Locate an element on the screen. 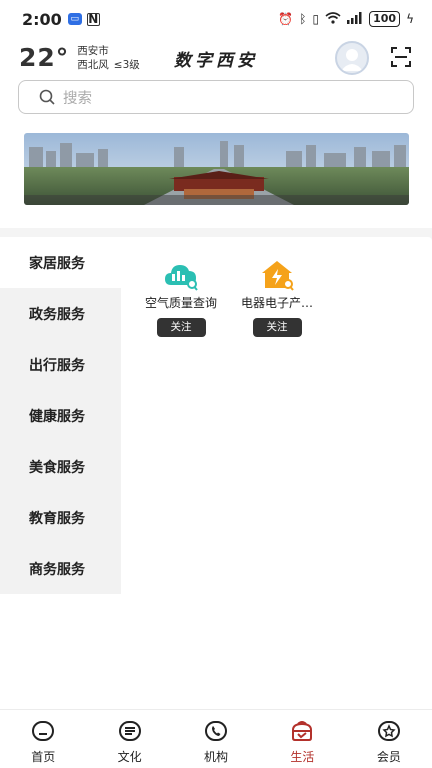 This screenshot has width=432, height=768. tab-label: 首页 is located at coordinates (43, 757).